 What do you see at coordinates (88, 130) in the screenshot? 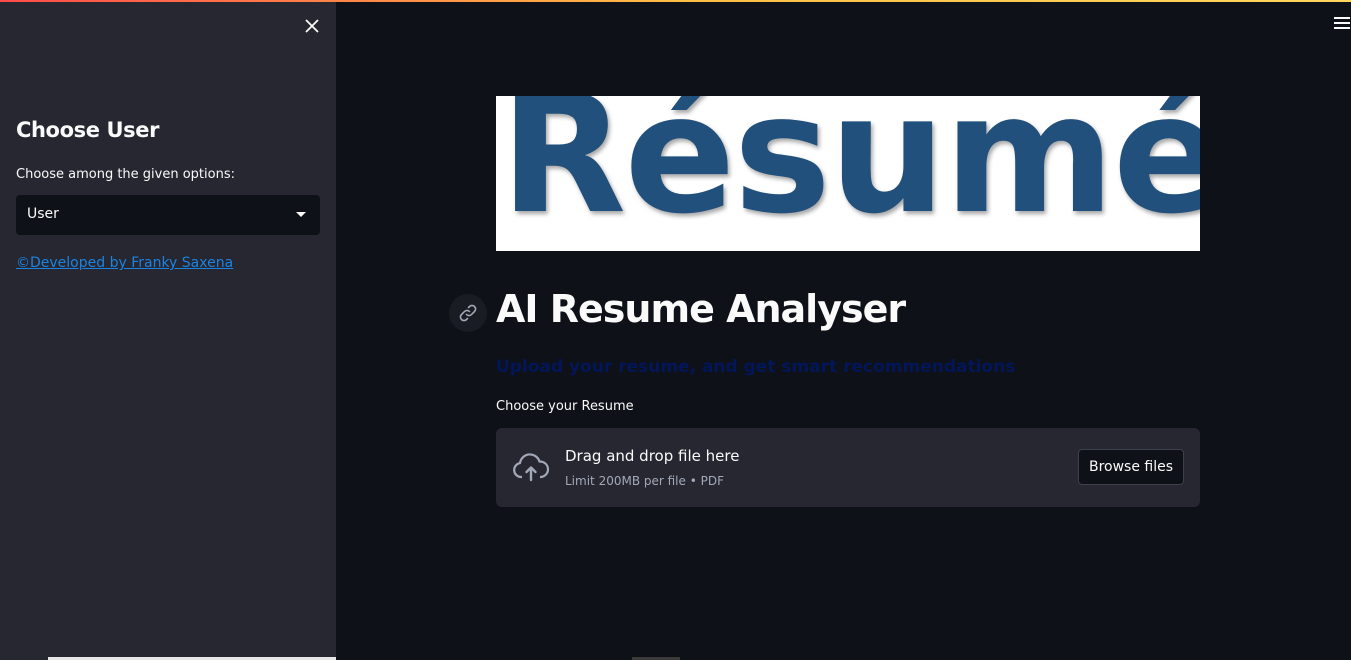
I see `sidebar-title: Choose User` at bounding box center [88, 130].